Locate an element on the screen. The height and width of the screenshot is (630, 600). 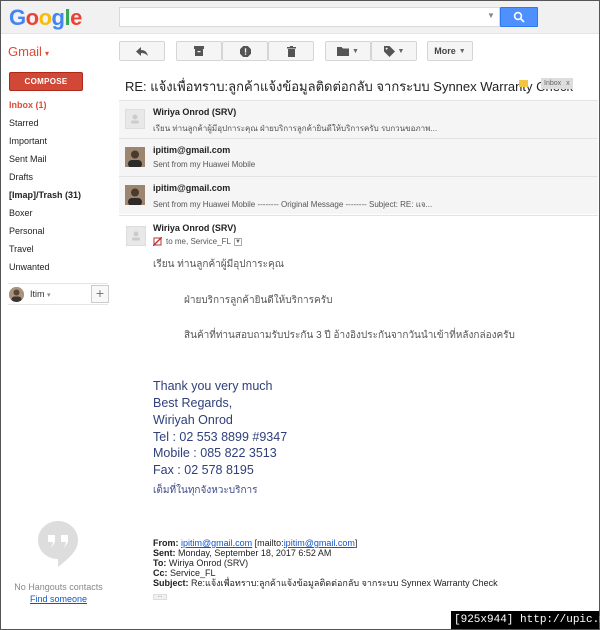
body-greeting: เรียน ท่านลูกค้าผู้มีอุปการะคุณ is located at coordinates (218, 264).